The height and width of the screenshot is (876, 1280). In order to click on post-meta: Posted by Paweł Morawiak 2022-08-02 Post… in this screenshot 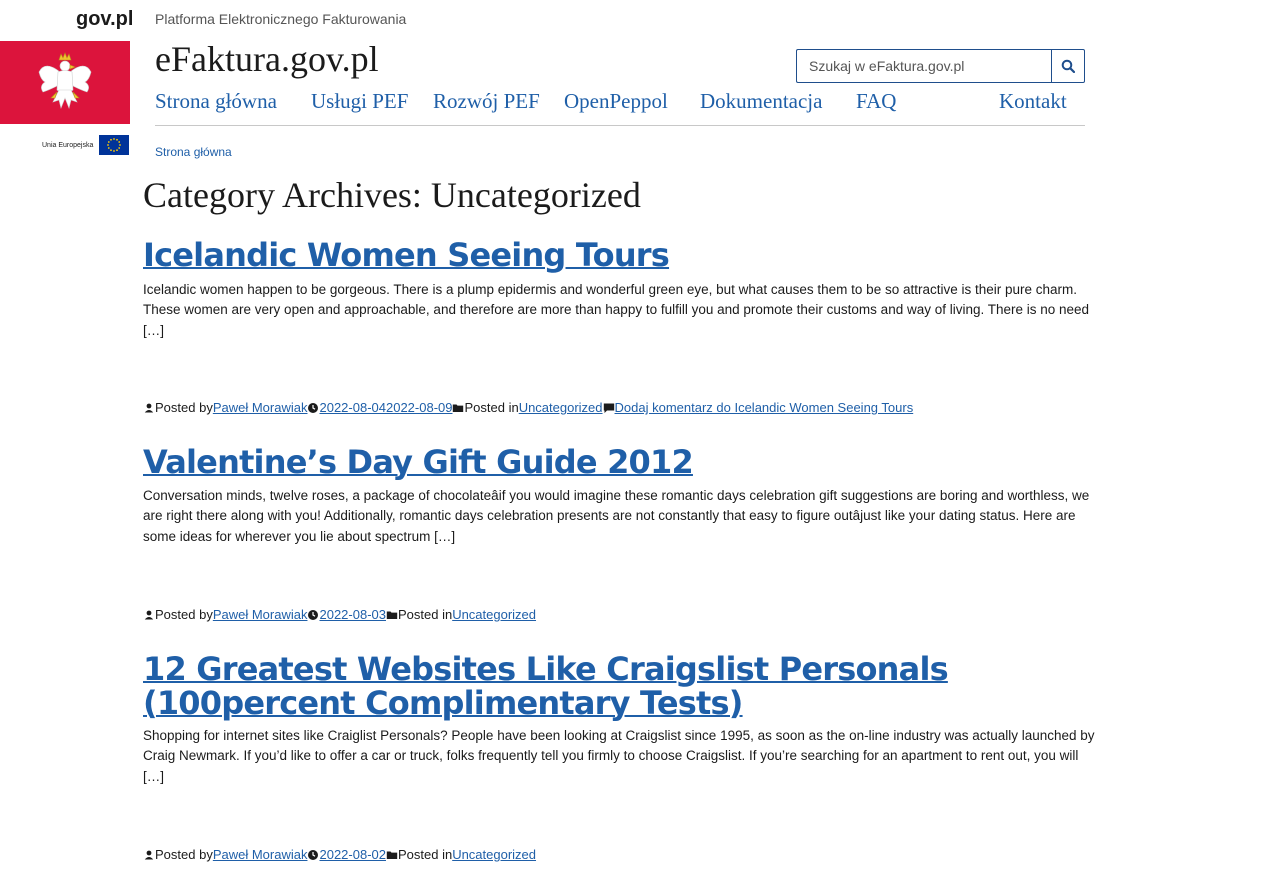, I will do `click(339, 854)`.